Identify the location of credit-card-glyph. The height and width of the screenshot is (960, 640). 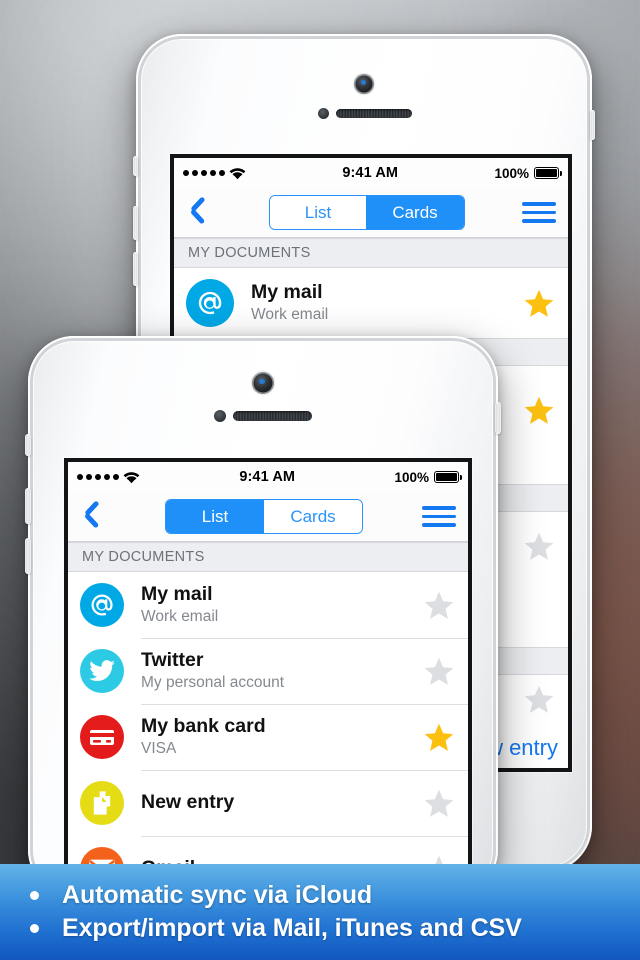
(102, 737).